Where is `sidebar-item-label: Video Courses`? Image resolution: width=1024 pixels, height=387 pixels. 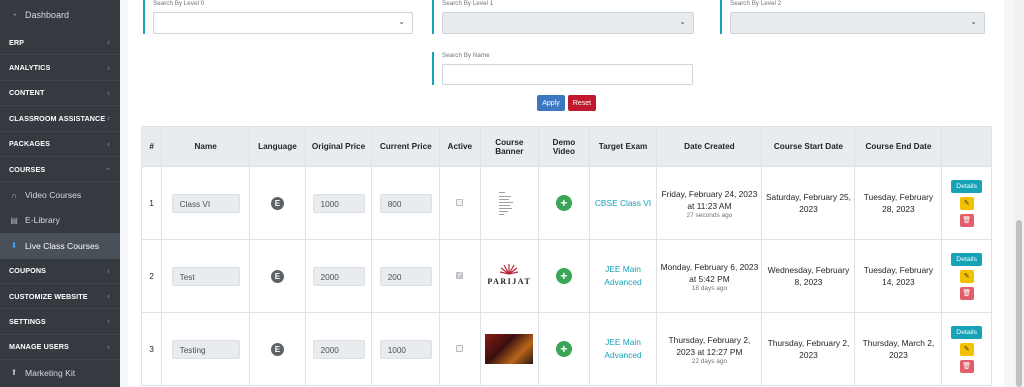 sidebar-item-label: Video Courses is located at coordinates (53, 195).